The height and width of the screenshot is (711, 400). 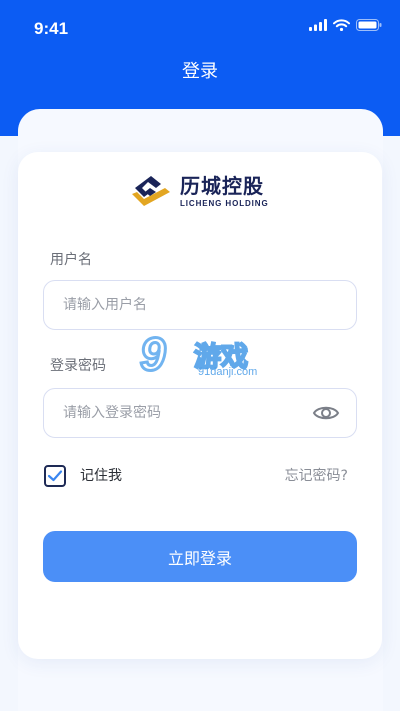 What do you see at coordinates (326, 413) in the screenshot?
I see `eye-icon` at bounding box center [326, 413].